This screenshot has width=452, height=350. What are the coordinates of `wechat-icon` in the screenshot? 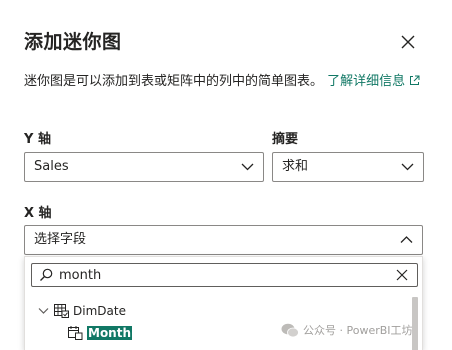 It's located at (290, 330).